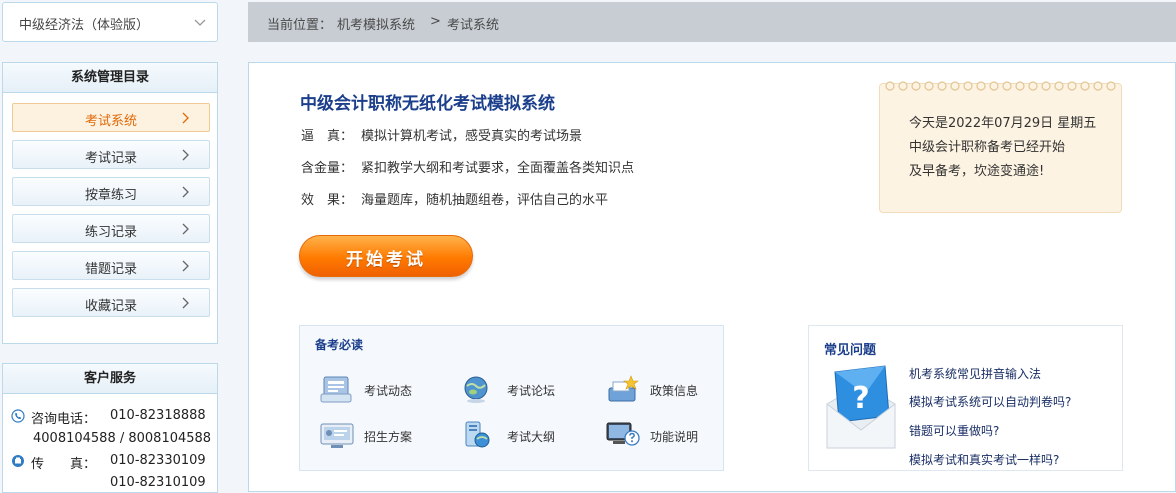 This screenshot has height=493, width=1176. Describe the element at coordinates (158, 460) in the screenshot. I see `fax-number-1: 010-82330109` at that location.